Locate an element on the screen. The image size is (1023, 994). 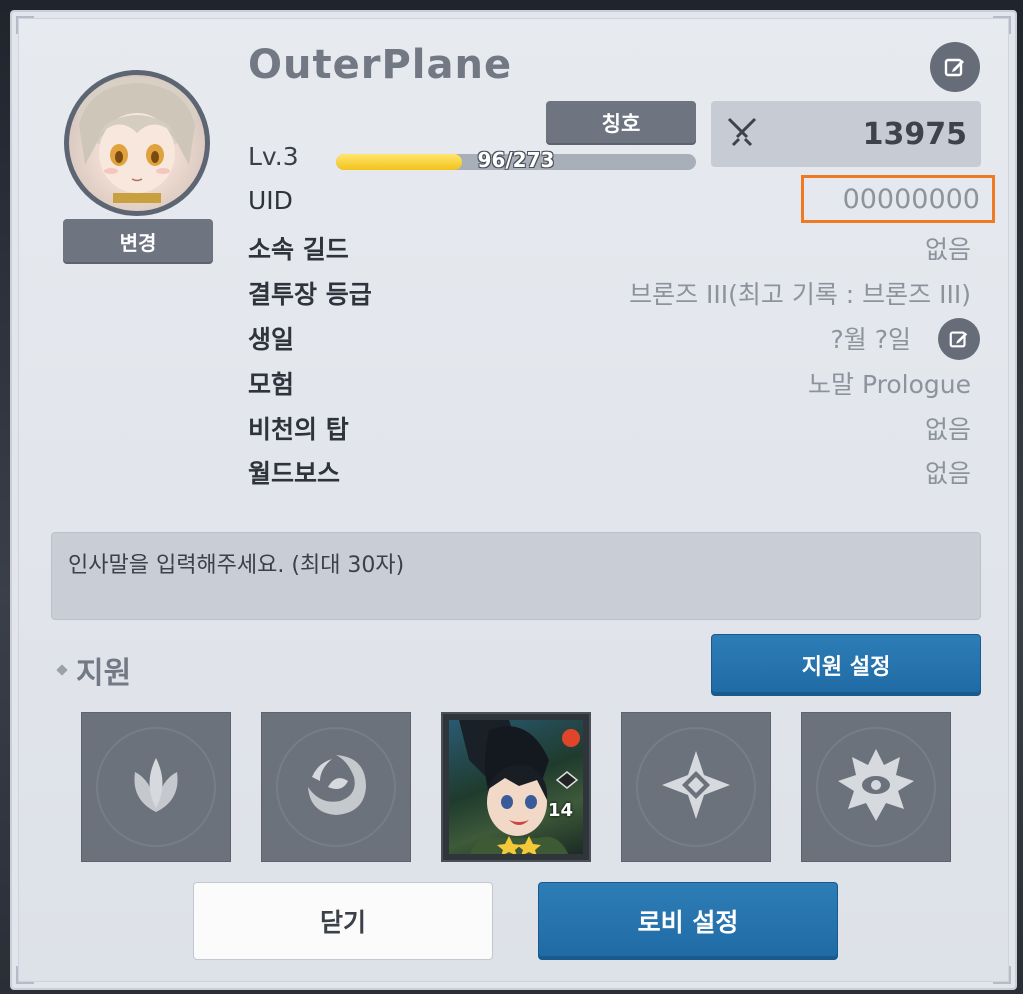
lobby-settings-button: 로비 설정 is located at coordinates (688, 921).